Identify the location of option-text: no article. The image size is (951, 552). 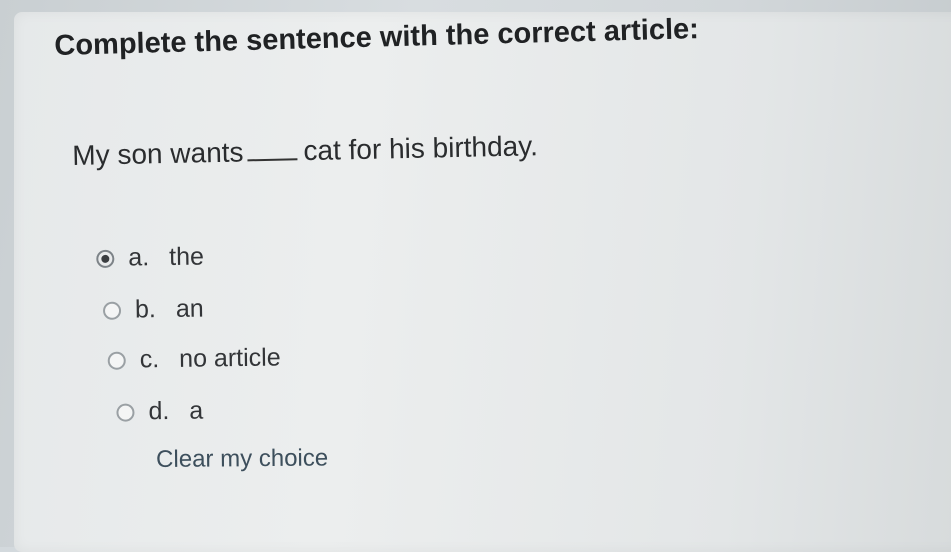
(229, 358).